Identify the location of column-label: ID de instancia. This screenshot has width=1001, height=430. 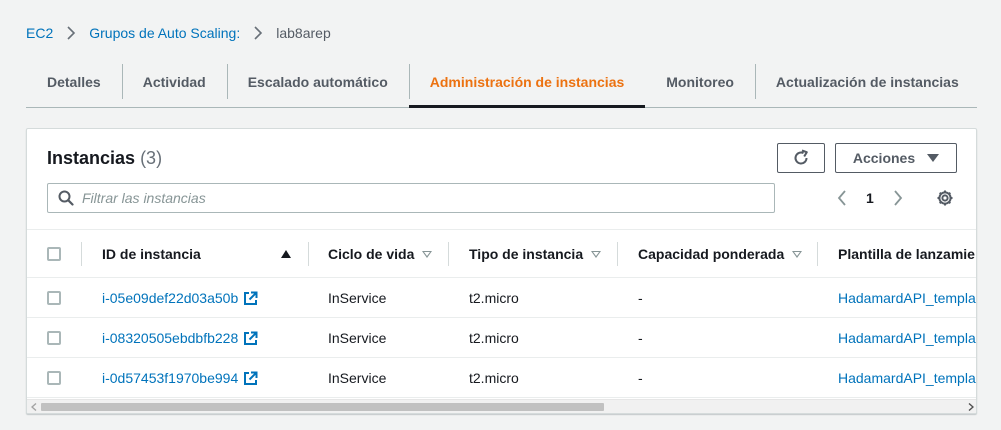
(151, 254).